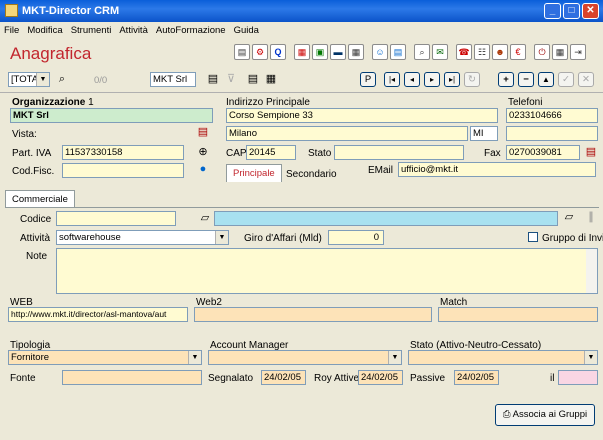 Image resolution: width=603 pixels, height=440 pixels. What do you see at coordinates (338, 52) in the screenshot?
I see `card-icon: ▬` at bounding box center [338, 52].